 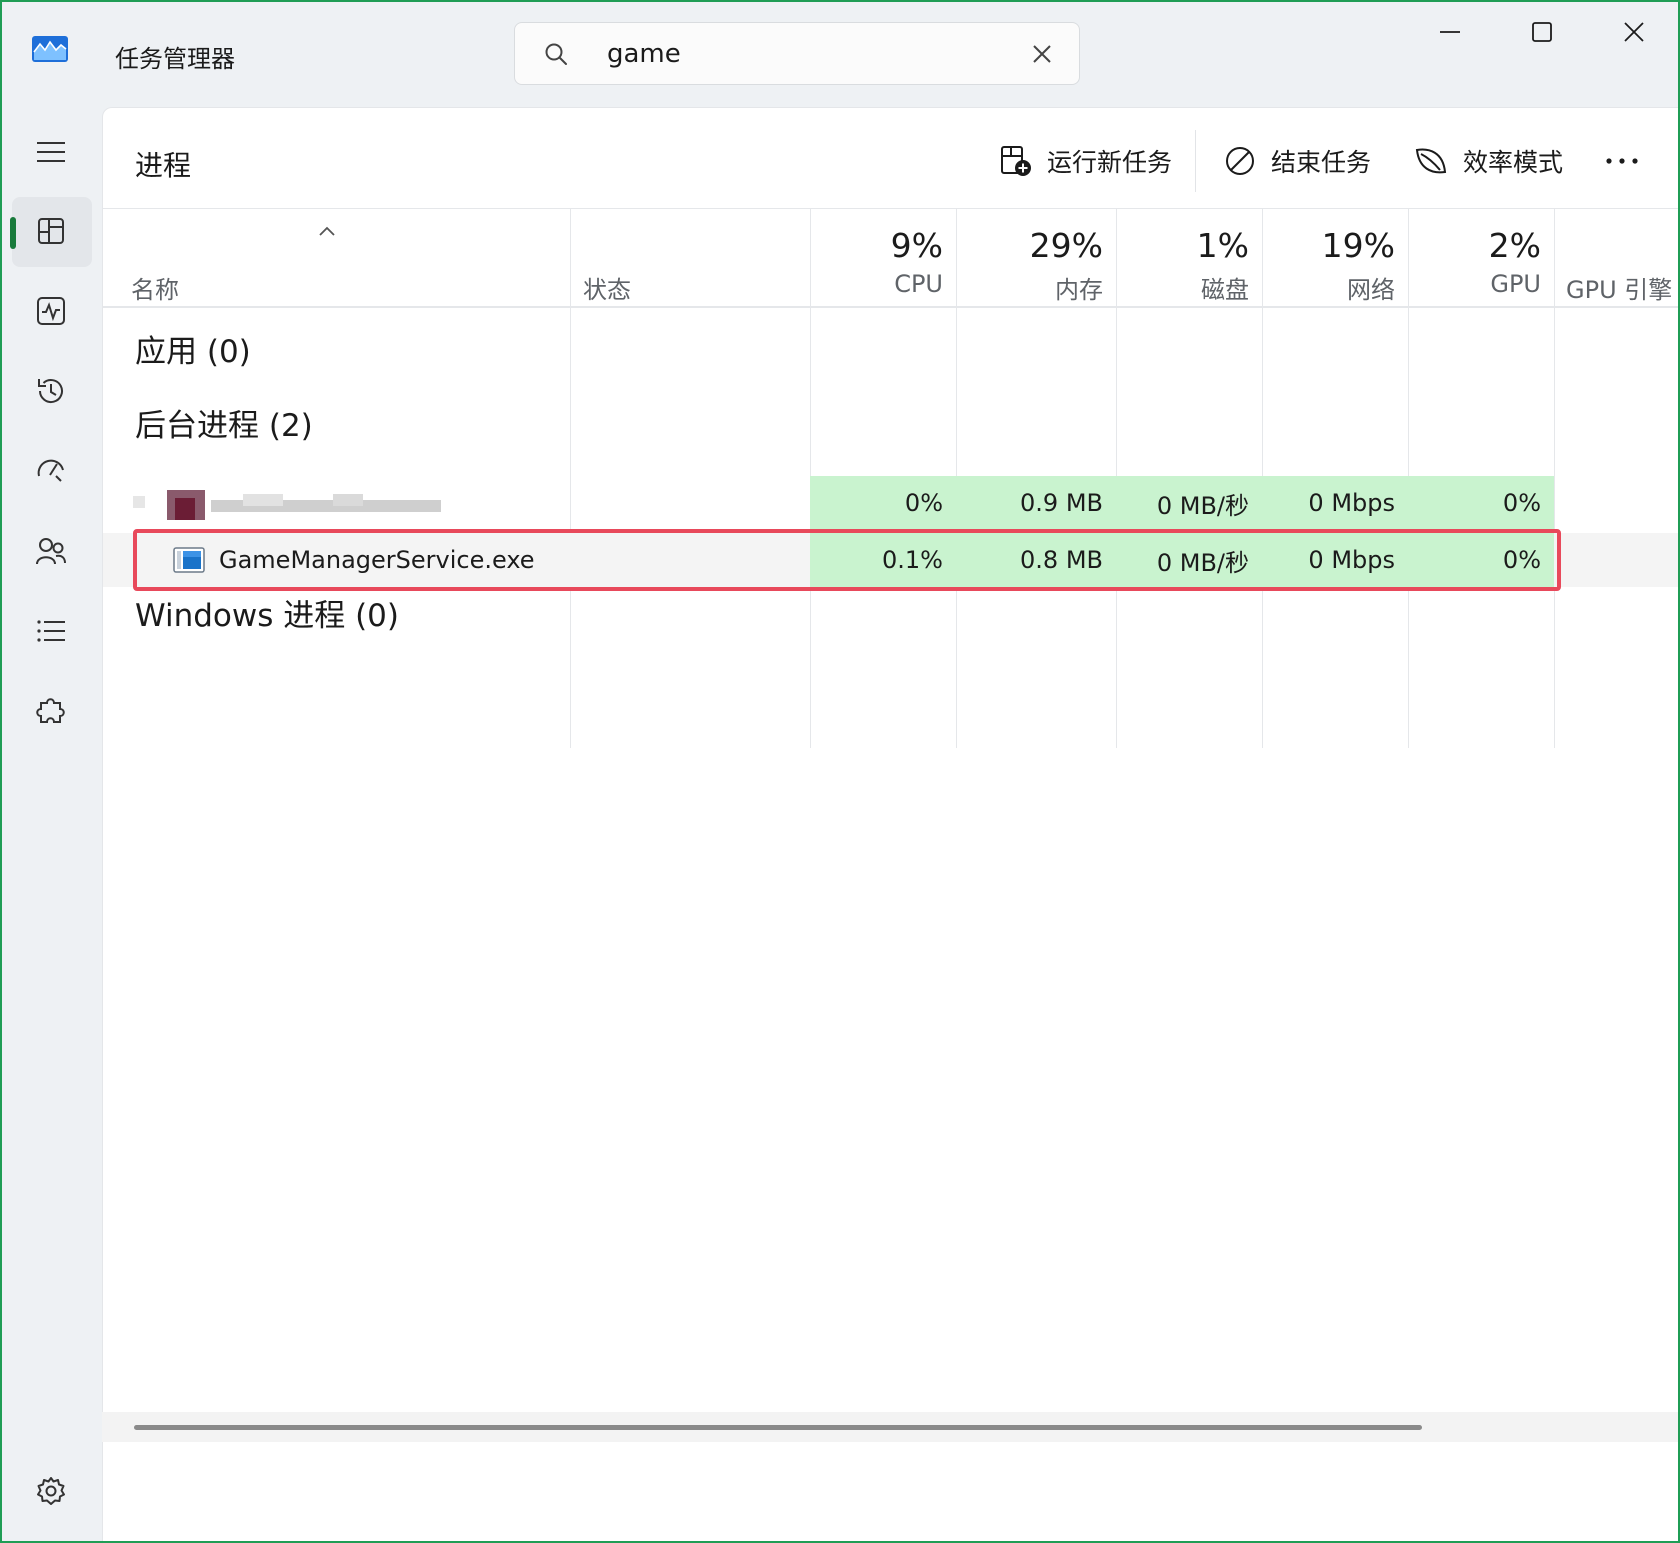 What do you see at coordinates (890, 307) in the screenshot?
I see `table-header-divider` at bounding box center [890, 307].